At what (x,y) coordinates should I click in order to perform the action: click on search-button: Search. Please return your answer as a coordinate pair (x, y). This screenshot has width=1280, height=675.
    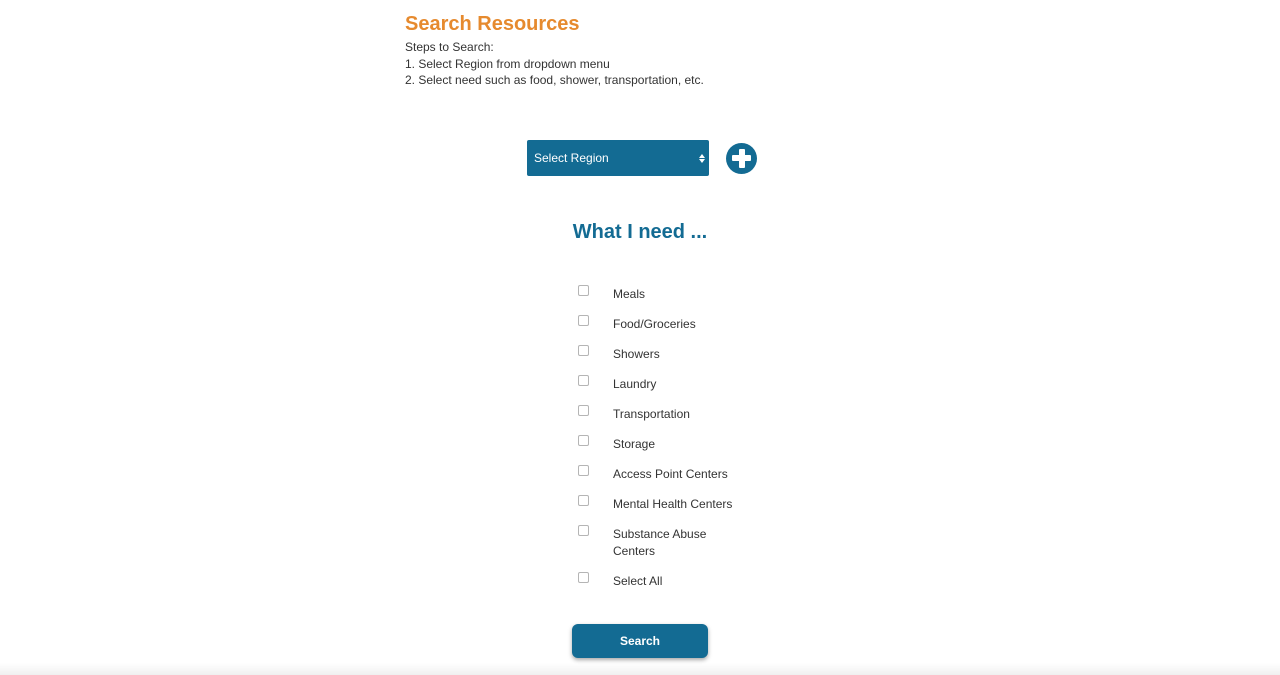
    Looking at the image, I should click on (640, 641).